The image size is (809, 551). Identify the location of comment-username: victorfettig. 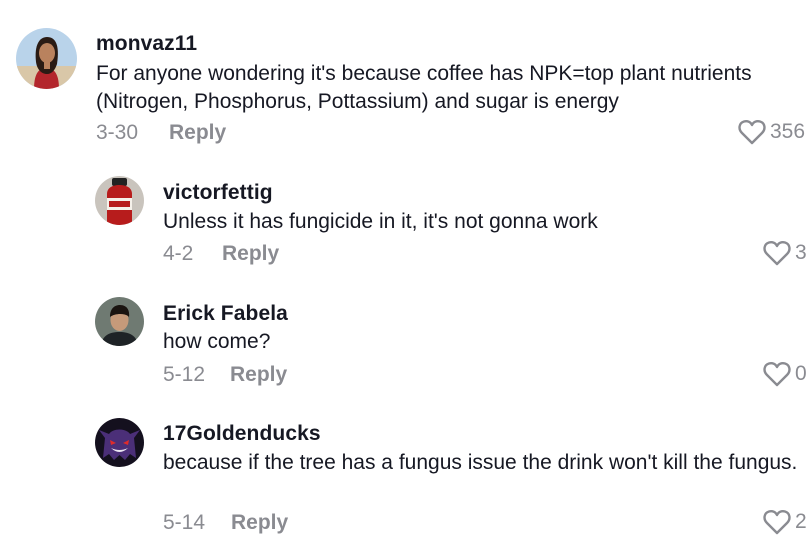
(218, 193).